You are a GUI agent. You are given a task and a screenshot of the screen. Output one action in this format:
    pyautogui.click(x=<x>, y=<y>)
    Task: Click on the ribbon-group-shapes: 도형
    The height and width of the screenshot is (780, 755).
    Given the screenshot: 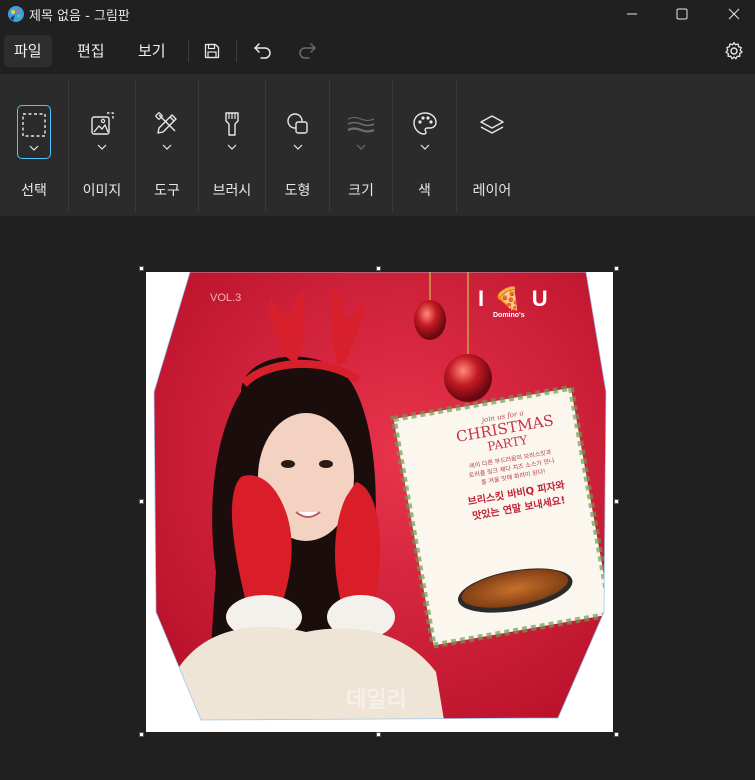 What is the action you would take?
    pyautogui.click(x=297, y=145)
    